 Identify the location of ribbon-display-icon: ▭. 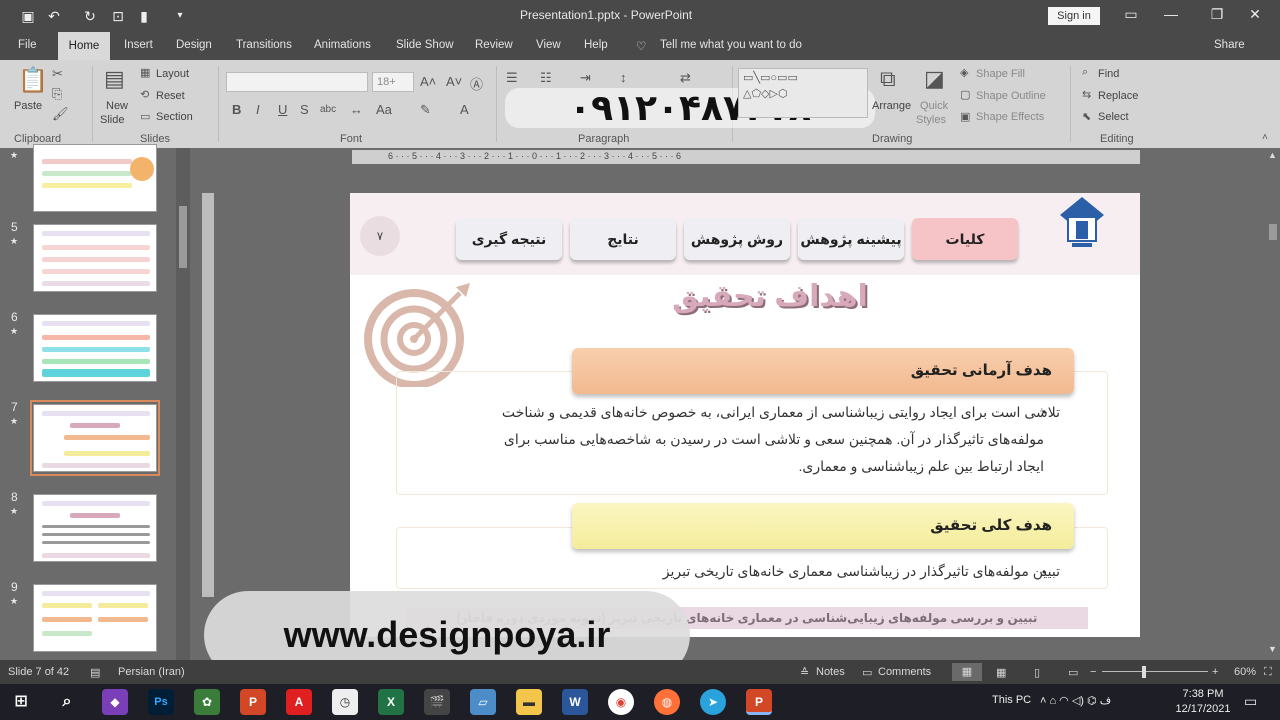
(1131, 14).